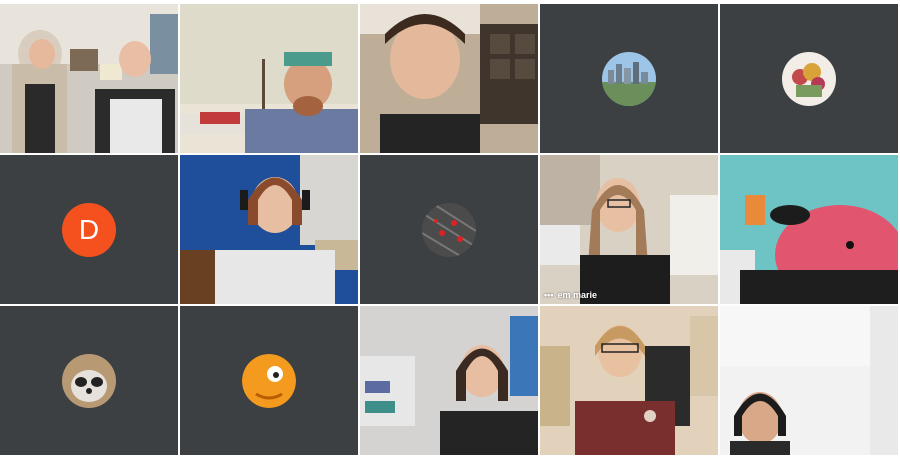 The width and height of the screenshot is (900, 465). I want to click on participant-name-tag: ••• em marie, so click(570, 295).